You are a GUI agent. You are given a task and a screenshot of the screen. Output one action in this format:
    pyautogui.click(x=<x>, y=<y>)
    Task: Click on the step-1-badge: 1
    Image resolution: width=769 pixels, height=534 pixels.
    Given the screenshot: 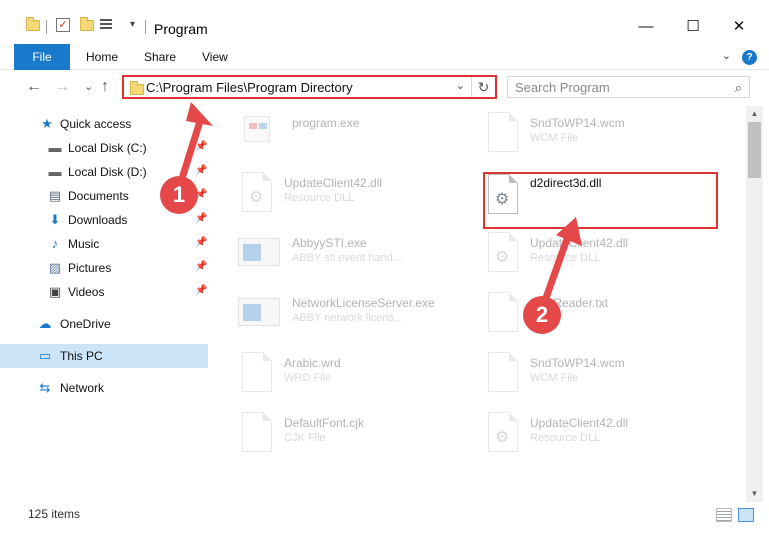 What is the action you would take?
    pyautogui.click(x=179, y=195)
    